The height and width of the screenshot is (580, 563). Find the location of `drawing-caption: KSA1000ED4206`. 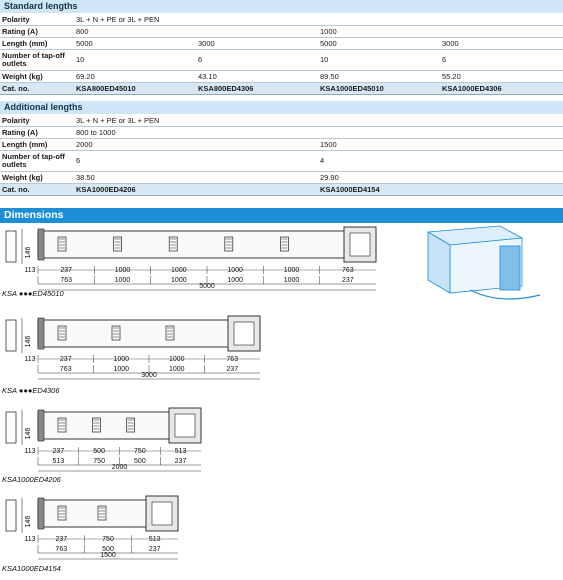

drawing-caption: KSA1000ED4206 is located at coordinates (31, 479).